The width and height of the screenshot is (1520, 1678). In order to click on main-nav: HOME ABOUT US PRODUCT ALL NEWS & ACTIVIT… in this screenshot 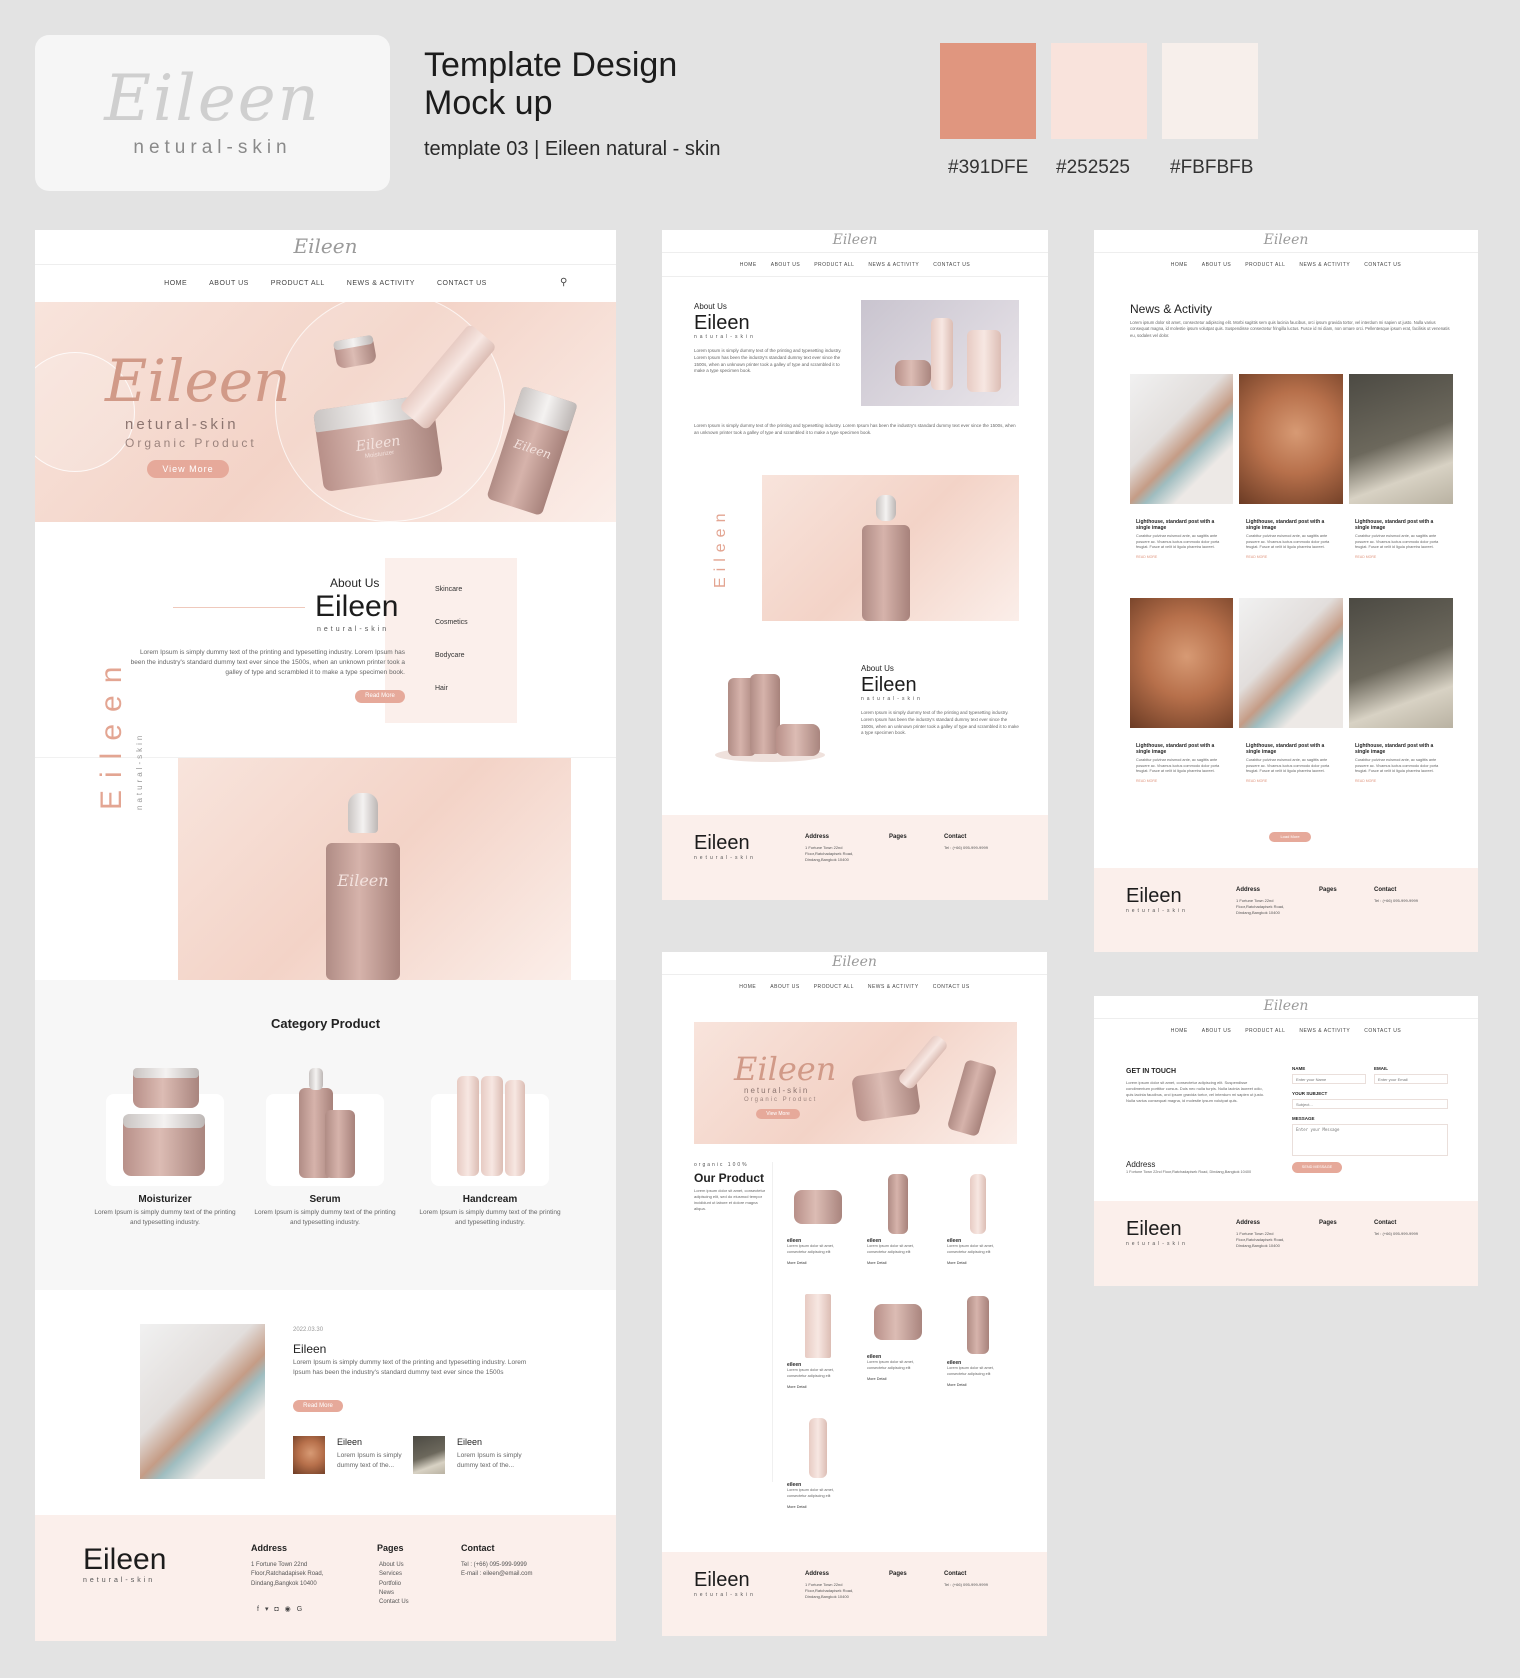, I will do `click(325, 283)`.